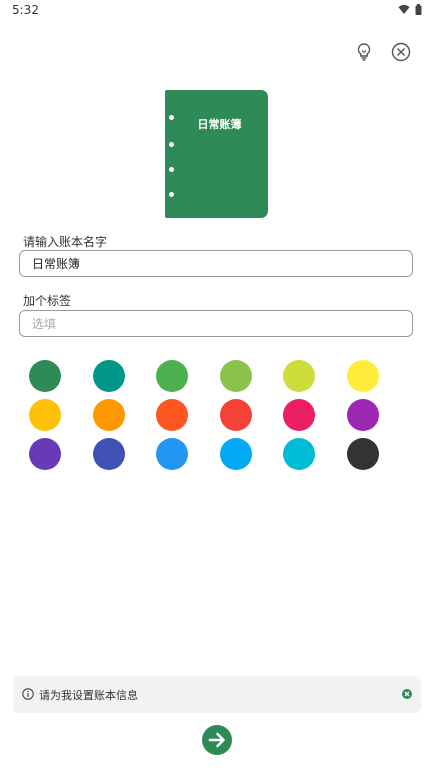 The width and height of the screenshot is (434, 772). I want to click on hint-button, so click(364, 52).